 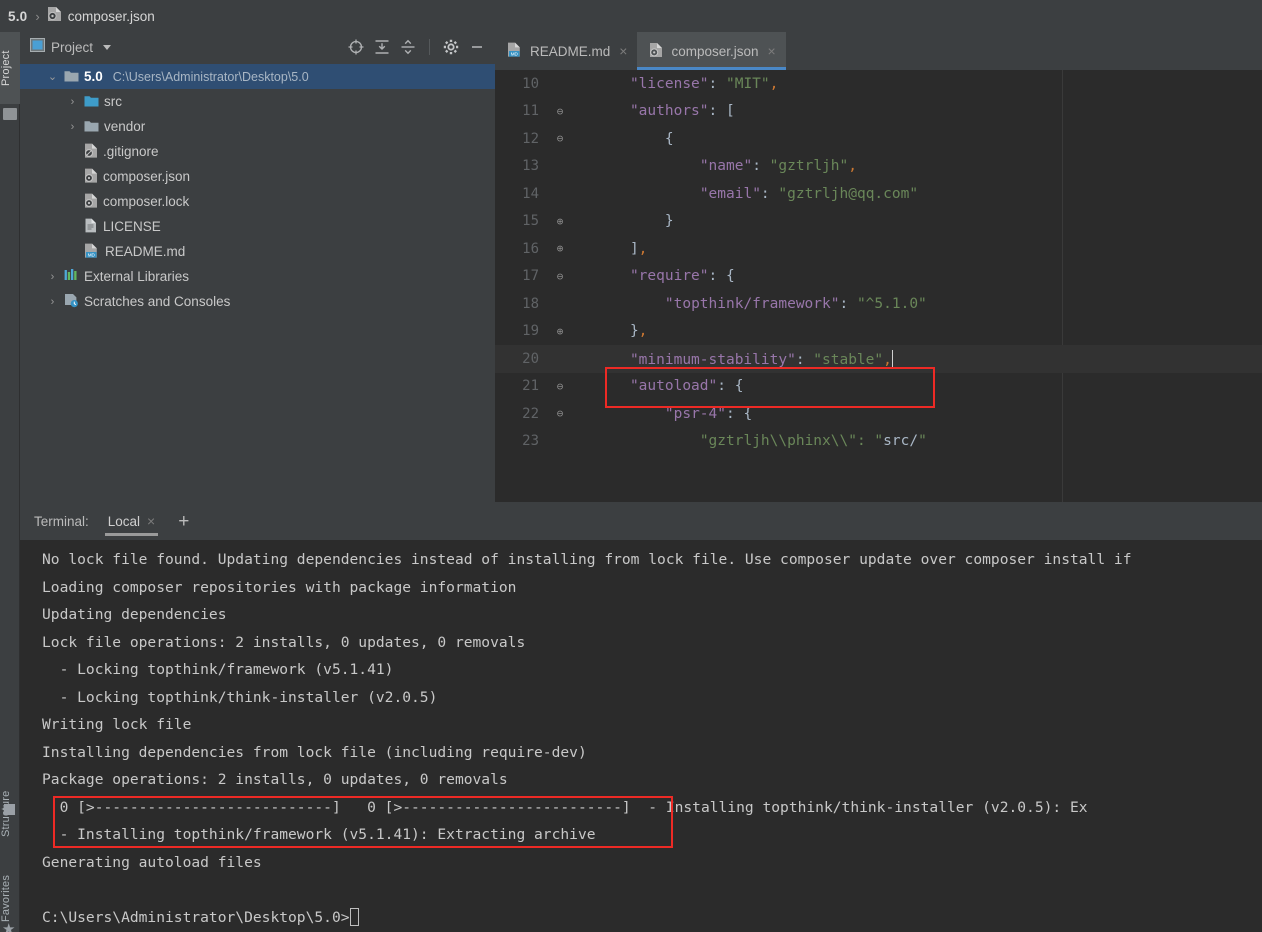 I want to click on collapse-all-icon, so click(x=408, y=47).